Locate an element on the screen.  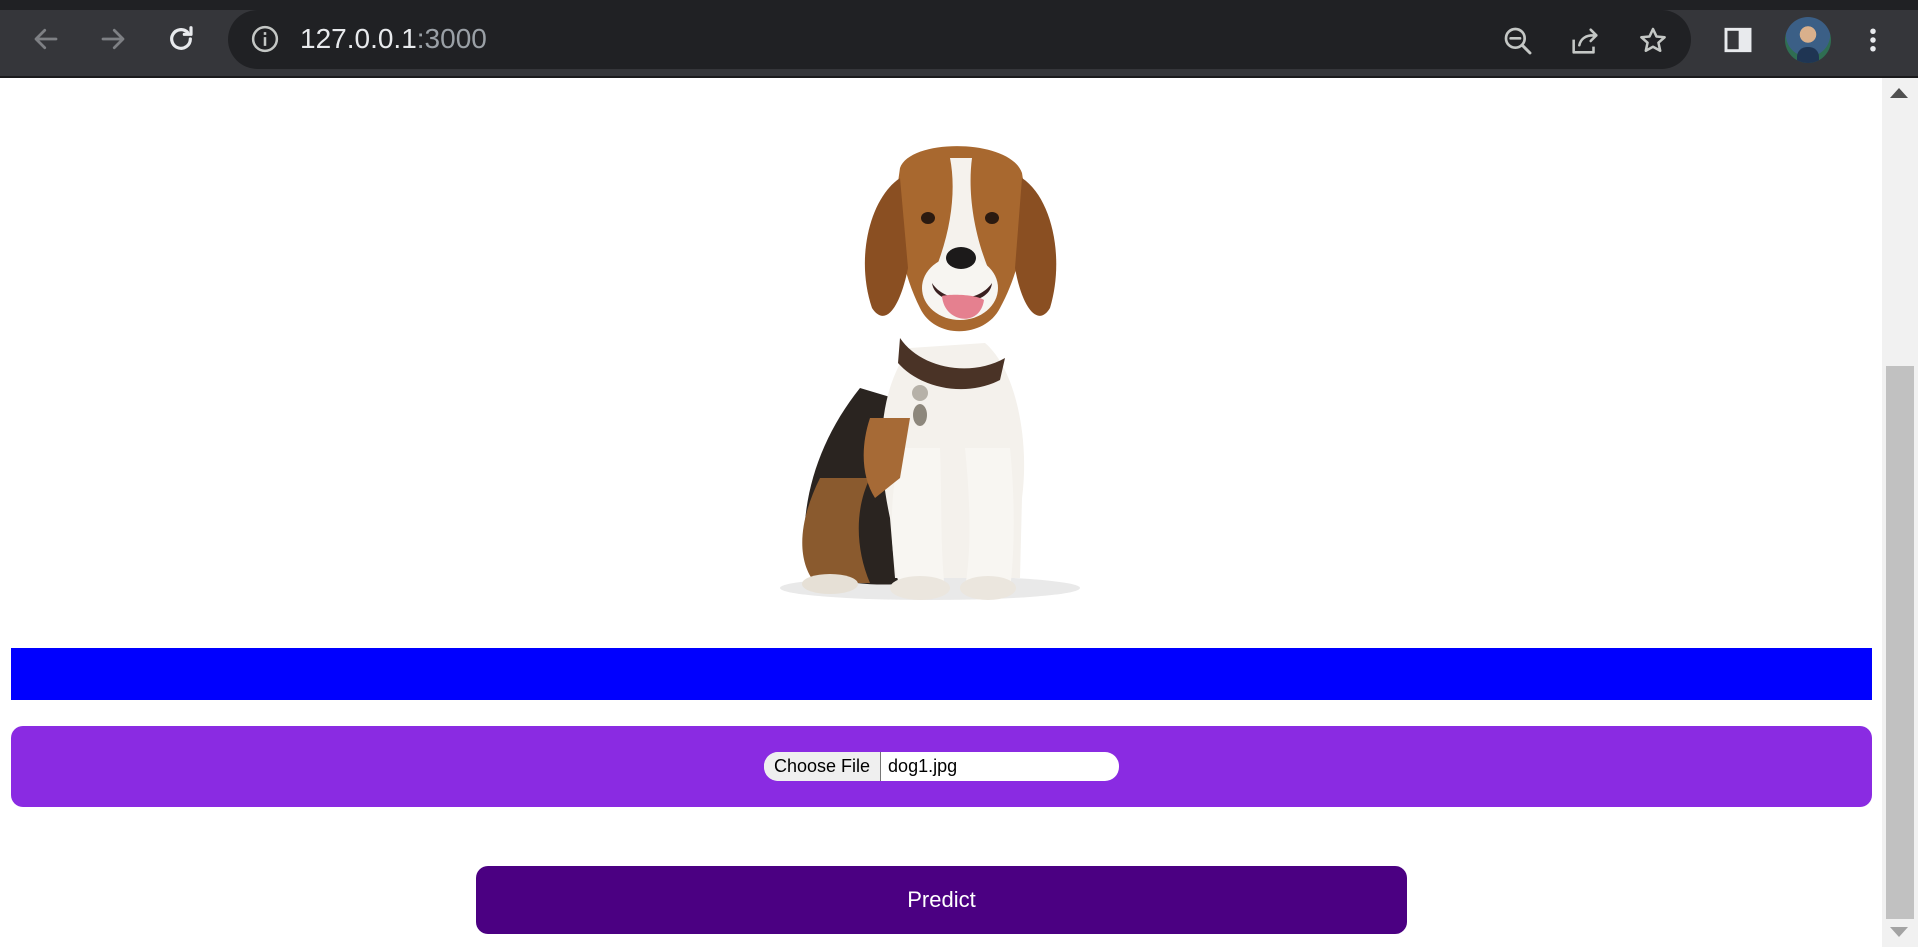
bookmark-button is located at coordinates (1653, 41).